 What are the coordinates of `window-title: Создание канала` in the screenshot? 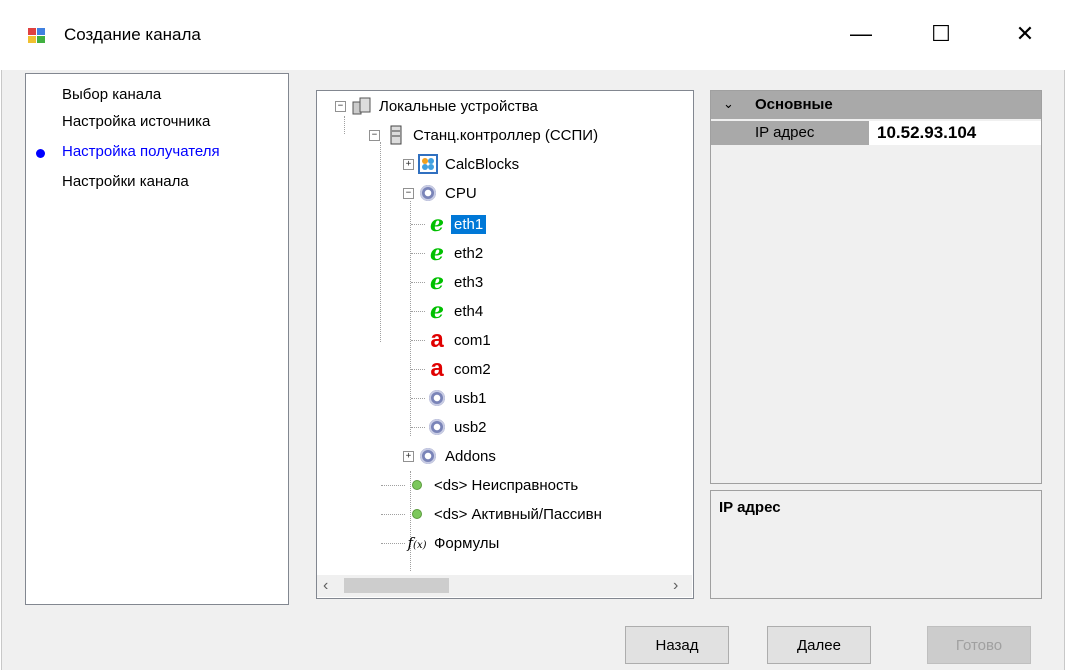 It's located at (132, 34).